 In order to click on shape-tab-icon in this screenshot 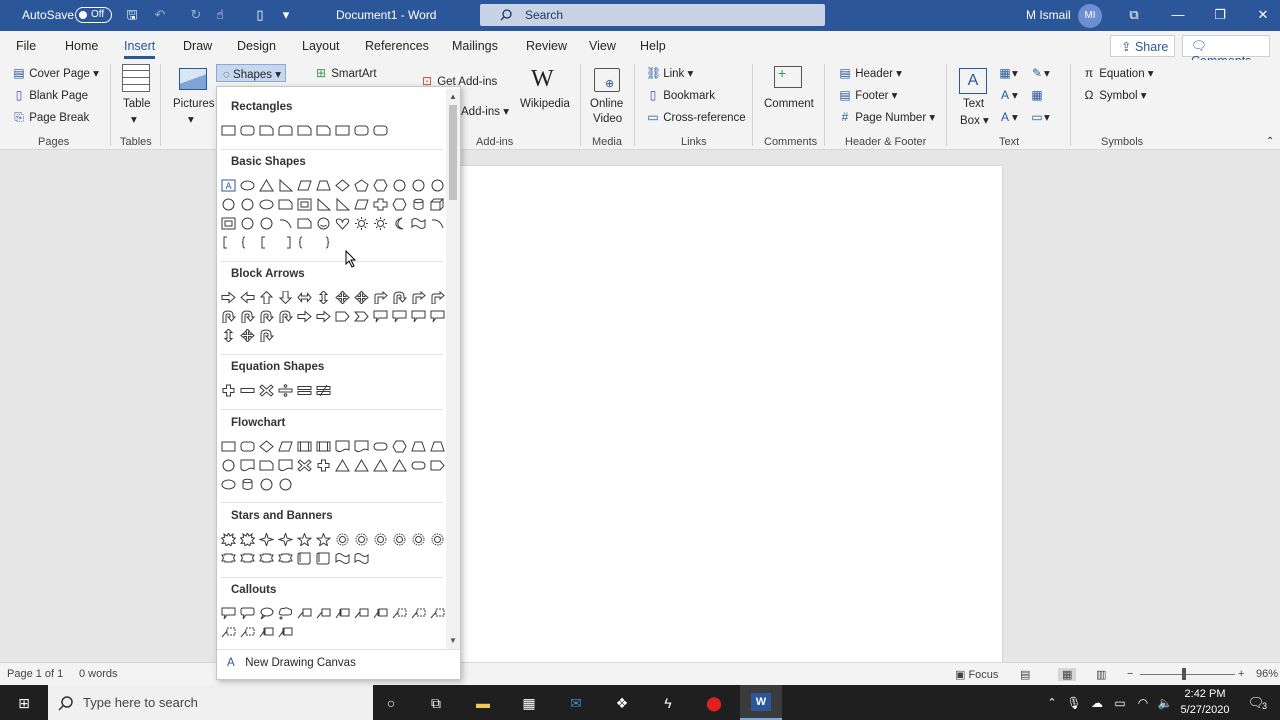, I will do `click(285, 130)`.